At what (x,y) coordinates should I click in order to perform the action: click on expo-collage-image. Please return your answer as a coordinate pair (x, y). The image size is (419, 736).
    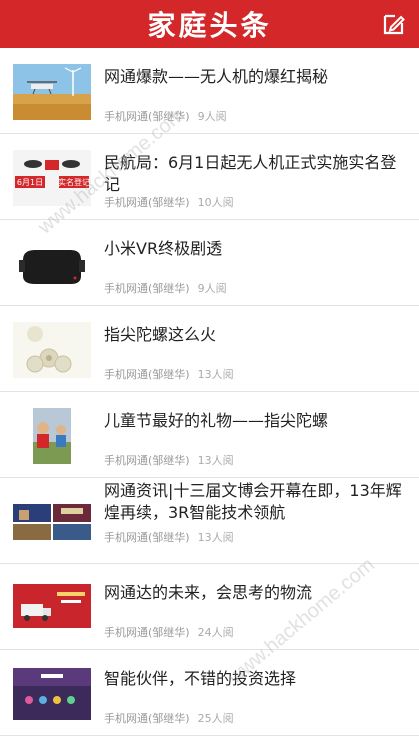
    Looking at the image, I should click on (52, 522).